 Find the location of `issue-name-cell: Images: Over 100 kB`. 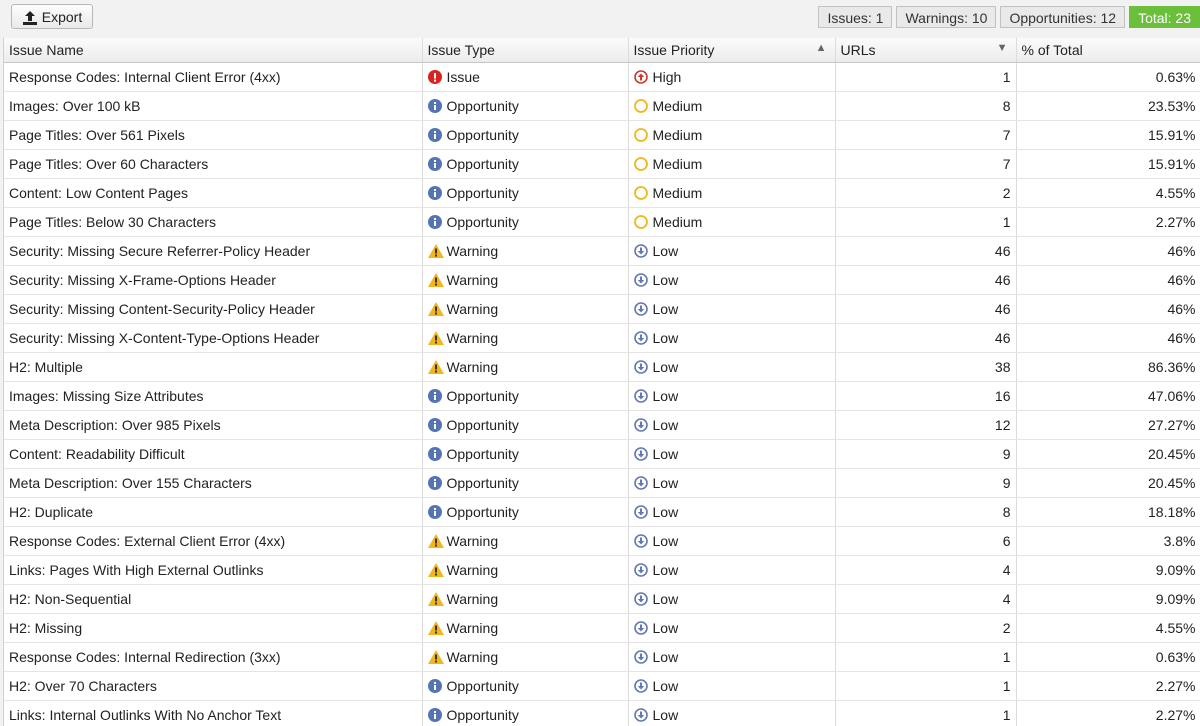

issue-name-cell: Images: Over 100 kB is located at coordinates (213, 106).